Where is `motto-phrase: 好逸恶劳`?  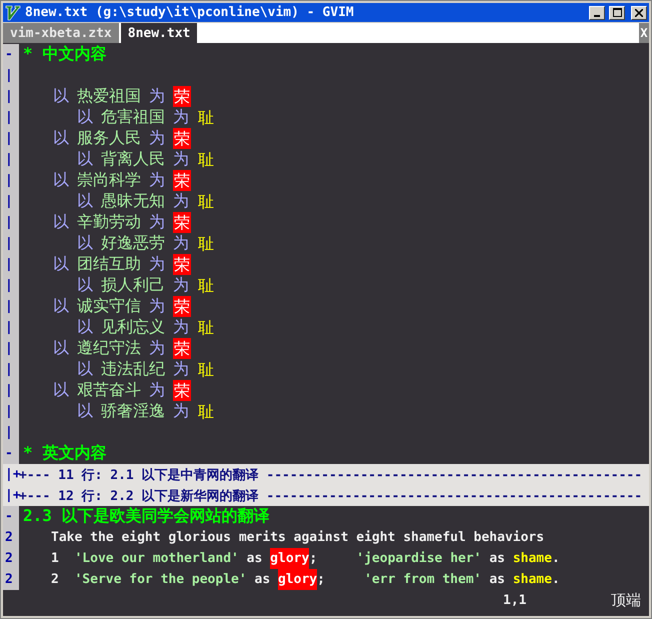 motto-phrase: 好逸恶劳 is located at coordinates (133, 243).